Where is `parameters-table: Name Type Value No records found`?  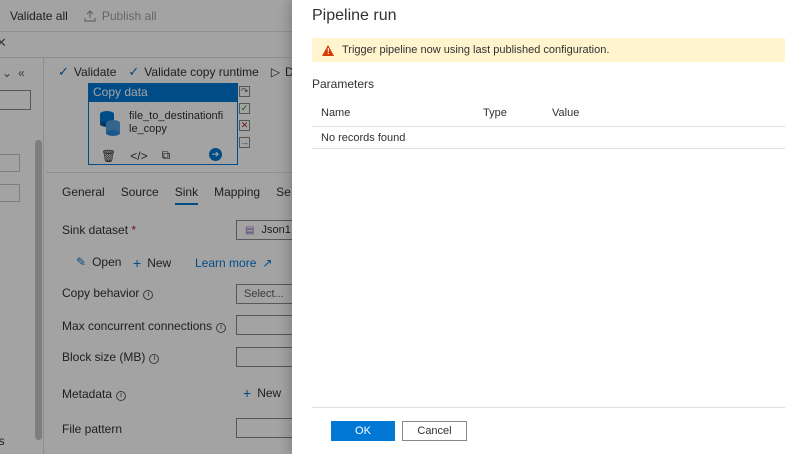
parameters-table: Name Type Value No records found is located at coordinates (548, 124).